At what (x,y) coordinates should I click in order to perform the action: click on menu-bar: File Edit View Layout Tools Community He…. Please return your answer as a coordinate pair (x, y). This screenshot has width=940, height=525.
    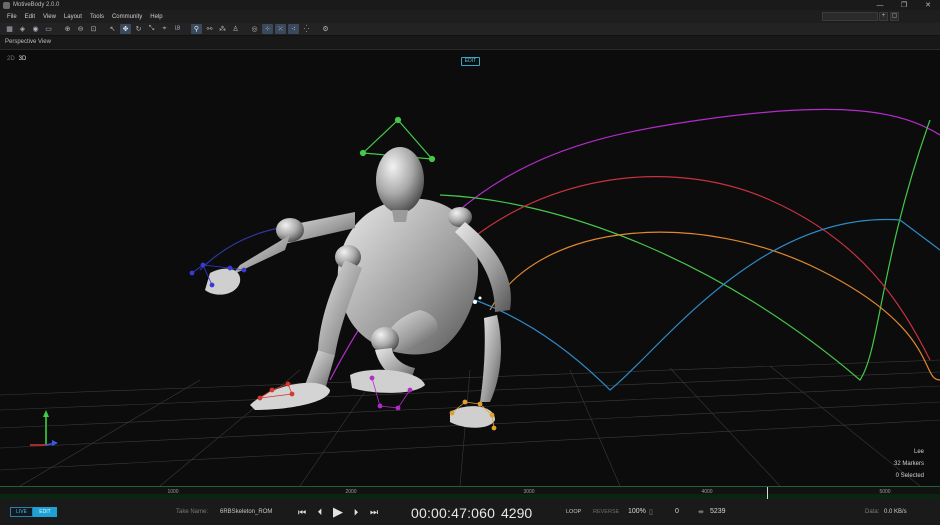
    Looking at the image, I should click on (470, 16).